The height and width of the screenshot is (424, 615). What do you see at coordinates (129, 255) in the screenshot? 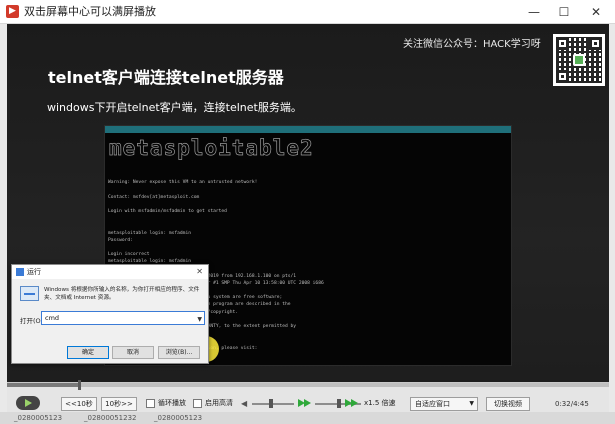
I see `terminal-line: Login incorrect` at bounding box center [129, 255].